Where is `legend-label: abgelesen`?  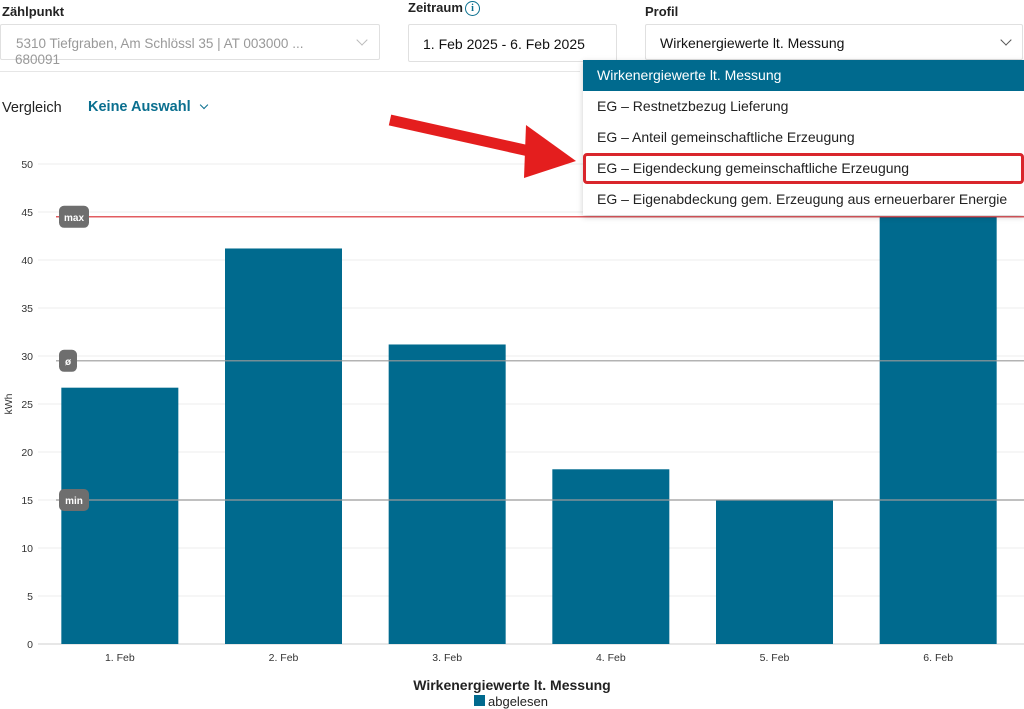 legend-label: abgelesen is located at coordinates (518, 701).